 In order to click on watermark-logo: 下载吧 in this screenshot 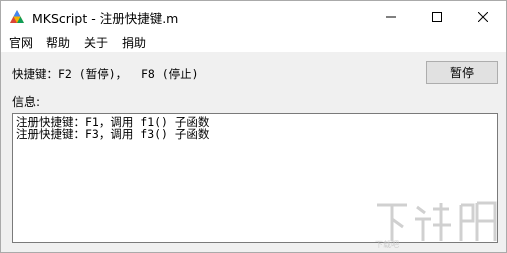, I will do `click(438, 223)`.